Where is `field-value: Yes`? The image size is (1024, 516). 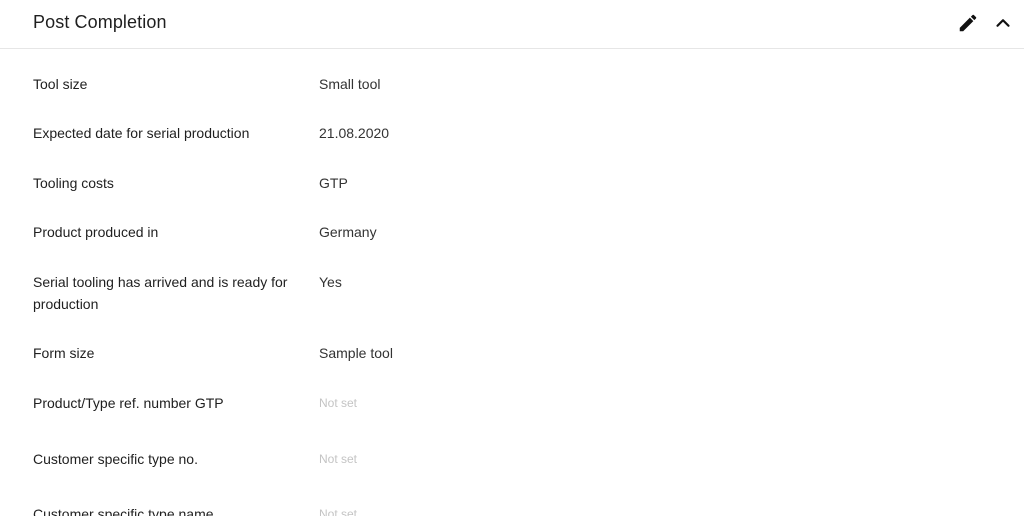
field-value: Yes is located at coordinates (330, 282).